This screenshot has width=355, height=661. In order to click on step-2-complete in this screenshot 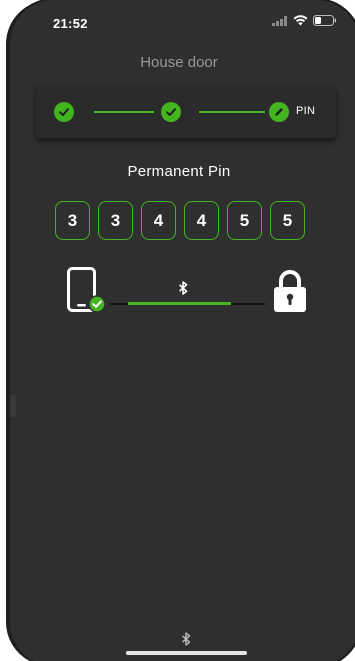, I will do `click(171, 112)`.